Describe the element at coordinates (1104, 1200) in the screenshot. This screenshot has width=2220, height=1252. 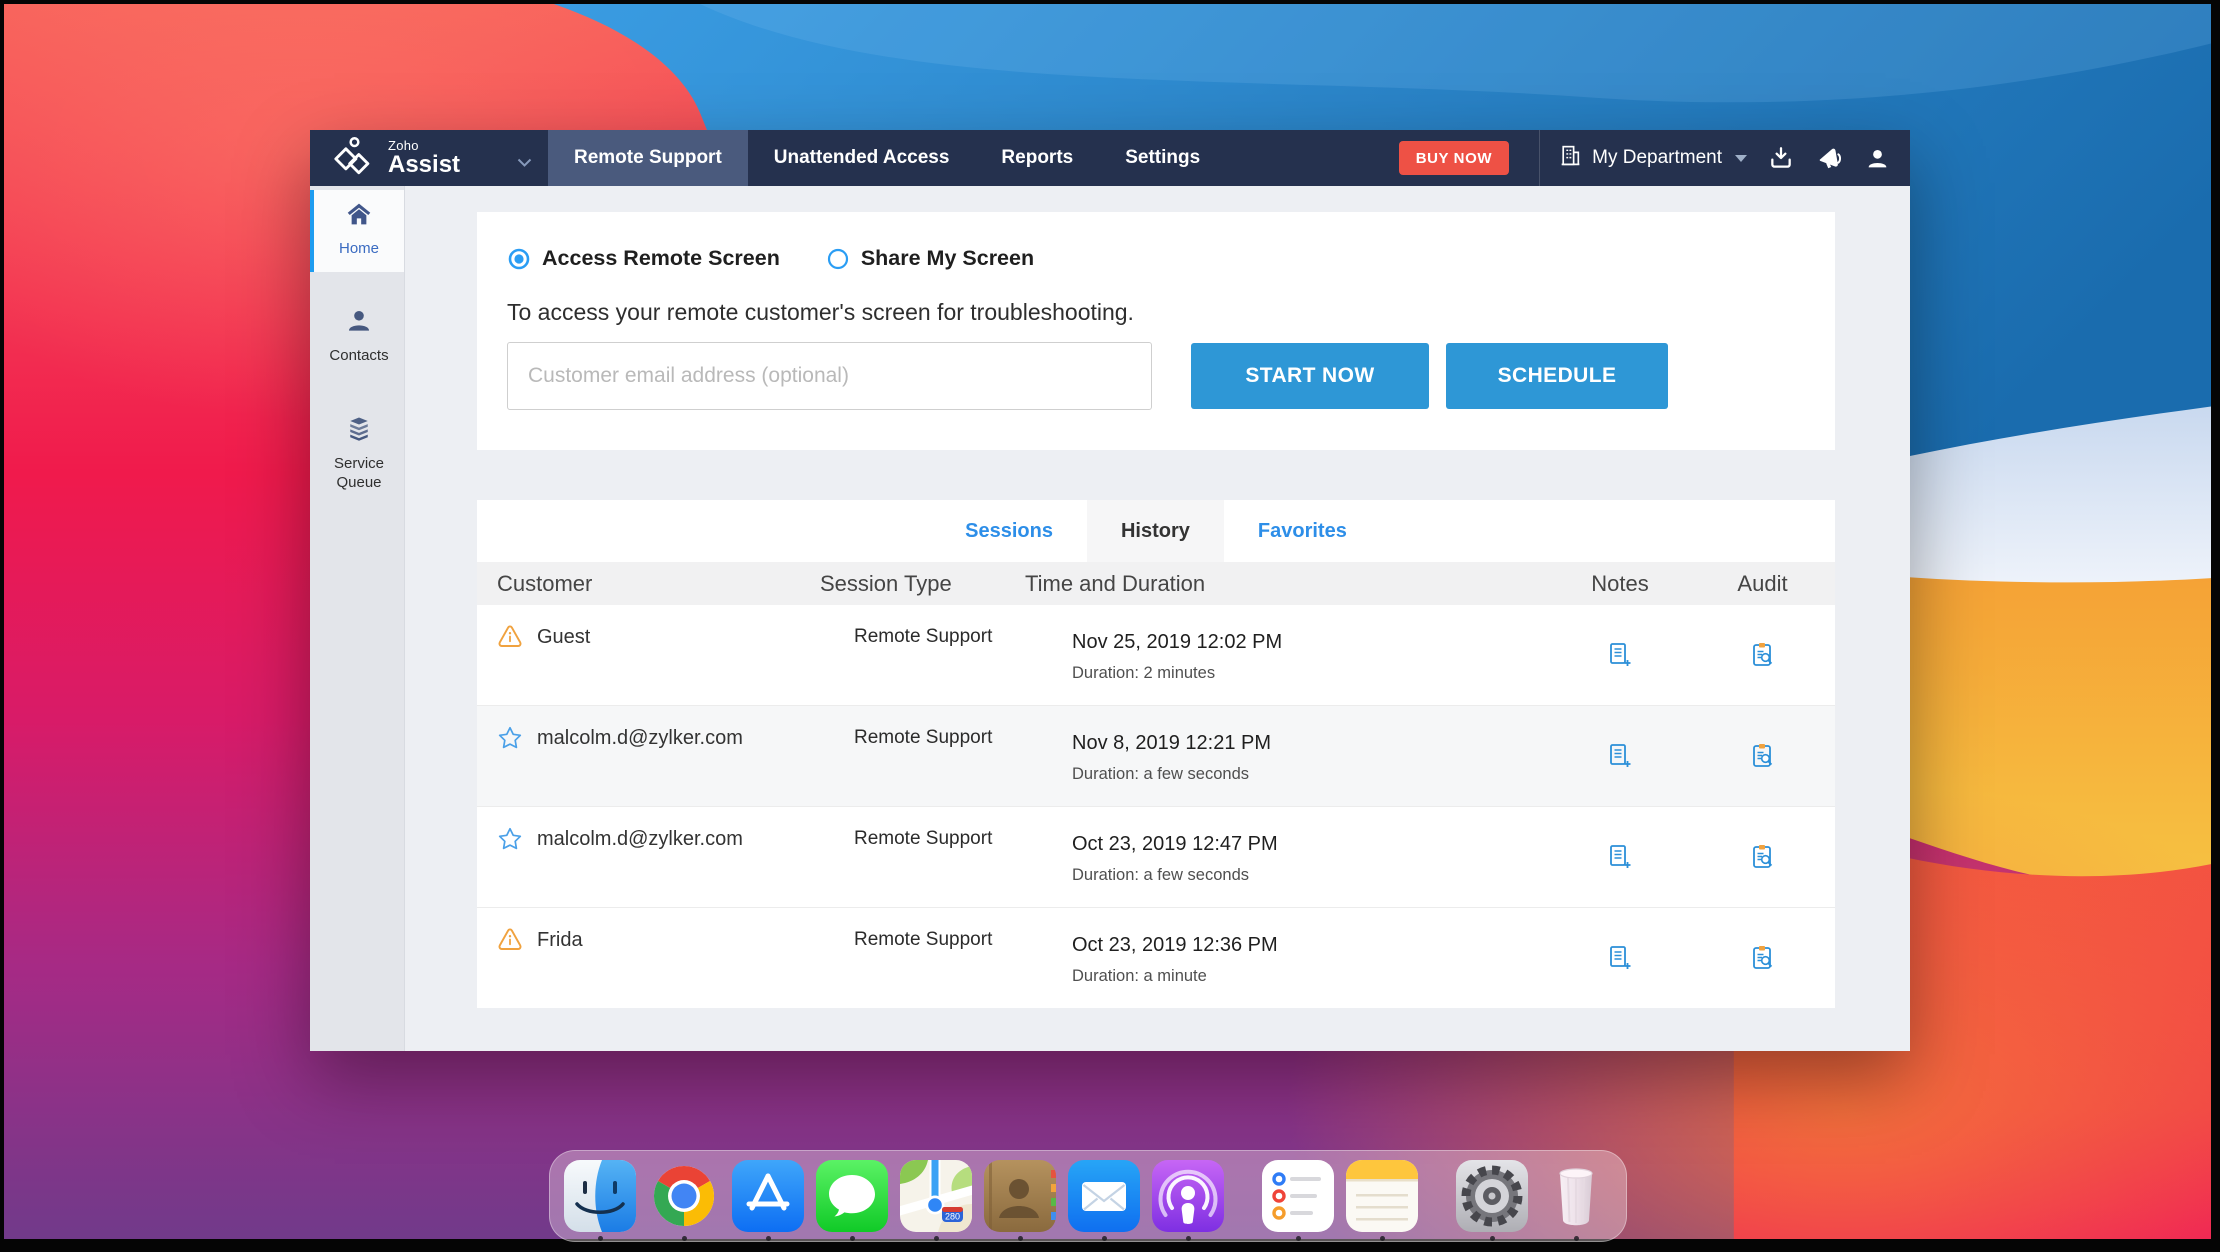
I see `dock-mail` at that location.